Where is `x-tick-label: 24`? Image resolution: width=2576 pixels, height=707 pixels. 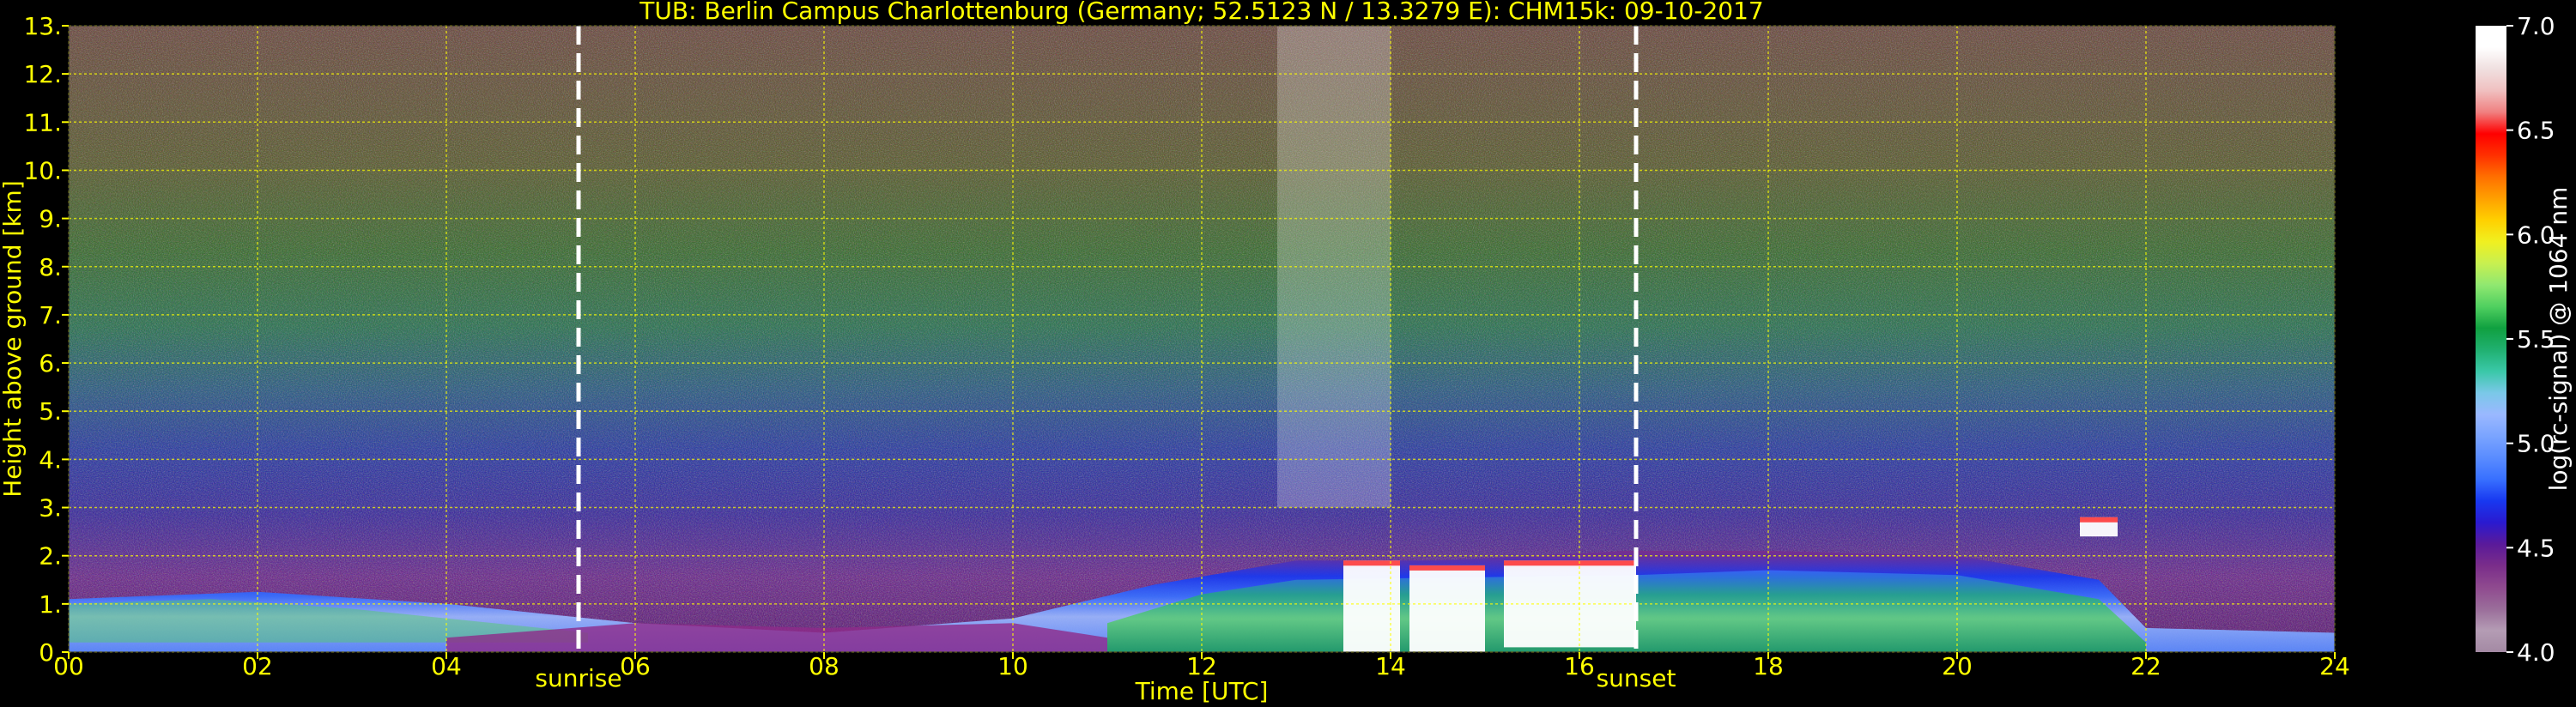 x-tick-label: 24 is located at coordinates (2334, 666).